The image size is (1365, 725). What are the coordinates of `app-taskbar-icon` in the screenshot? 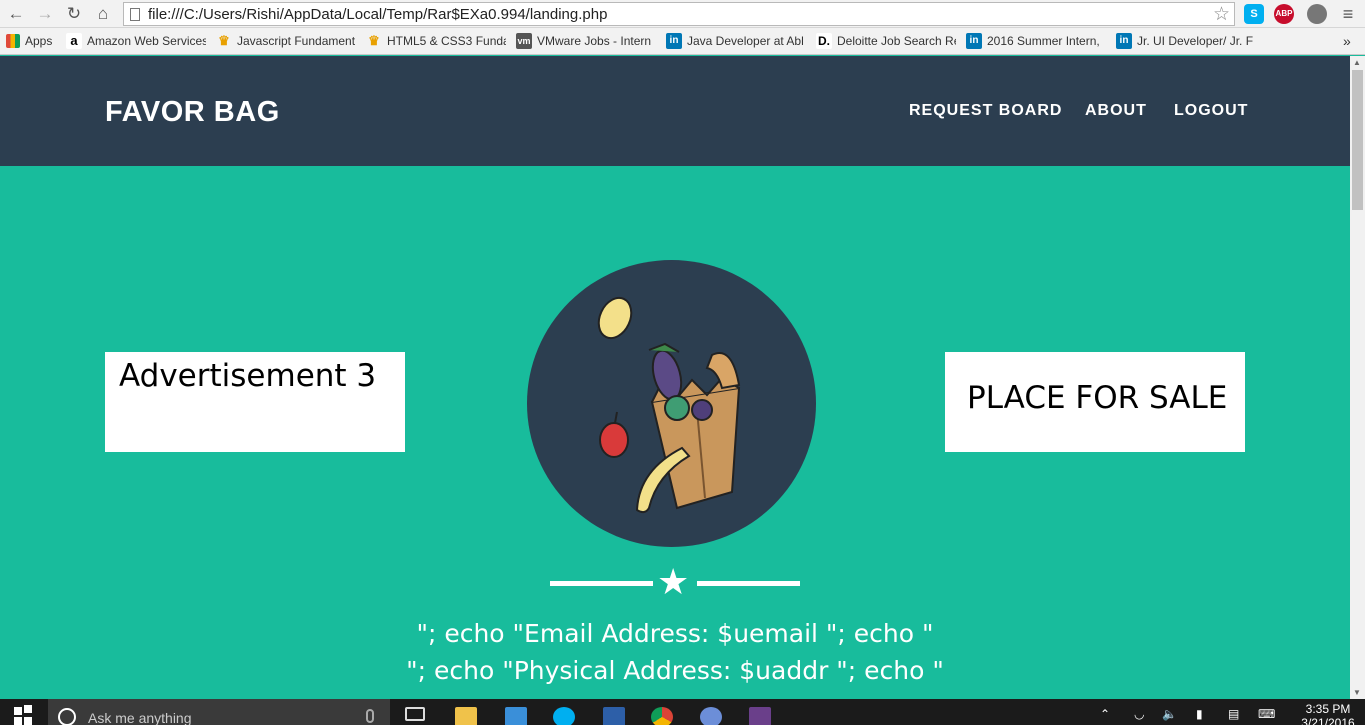 It's located at (760, 716).